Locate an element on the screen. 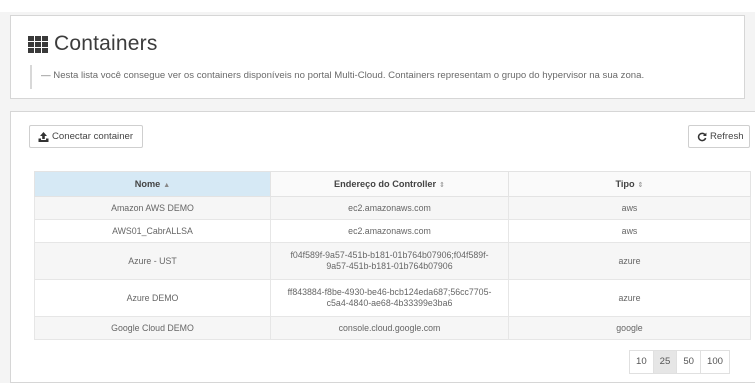  cell-nome: Azure - UST is located at coordinates (152, 261).